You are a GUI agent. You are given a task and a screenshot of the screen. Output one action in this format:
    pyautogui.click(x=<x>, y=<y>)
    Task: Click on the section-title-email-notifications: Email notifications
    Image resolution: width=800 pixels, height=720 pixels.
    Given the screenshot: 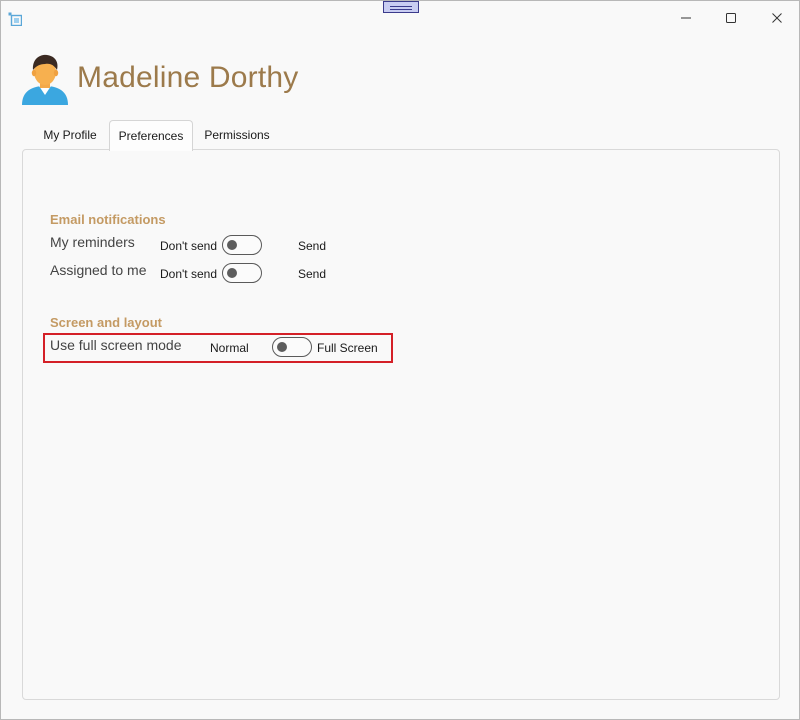 What is the action you would take?
    pyautogui.click(x=108, y=219)
    